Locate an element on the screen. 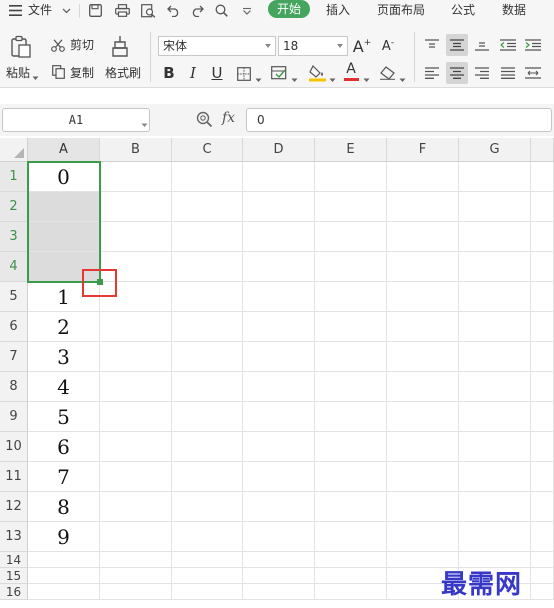  cell-c12 is located at coordinates (207, 507).